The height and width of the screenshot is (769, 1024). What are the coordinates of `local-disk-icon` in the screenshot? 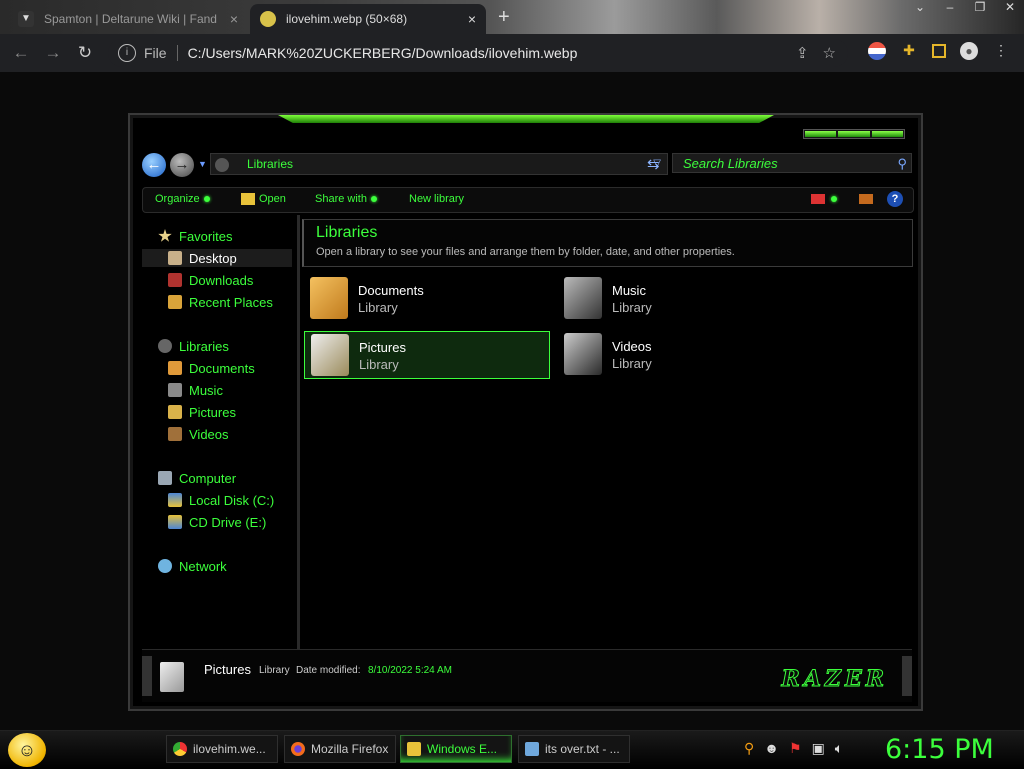 It's located at (175, 500).